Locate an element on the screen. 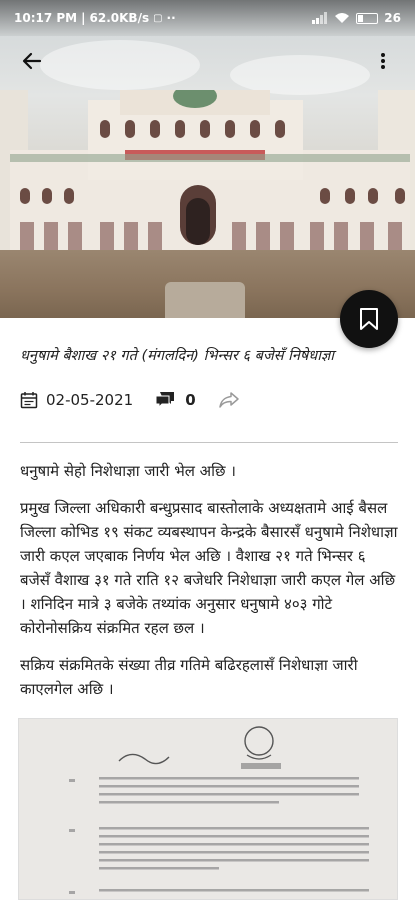  signal-icon is located at coordinates (320, 18).